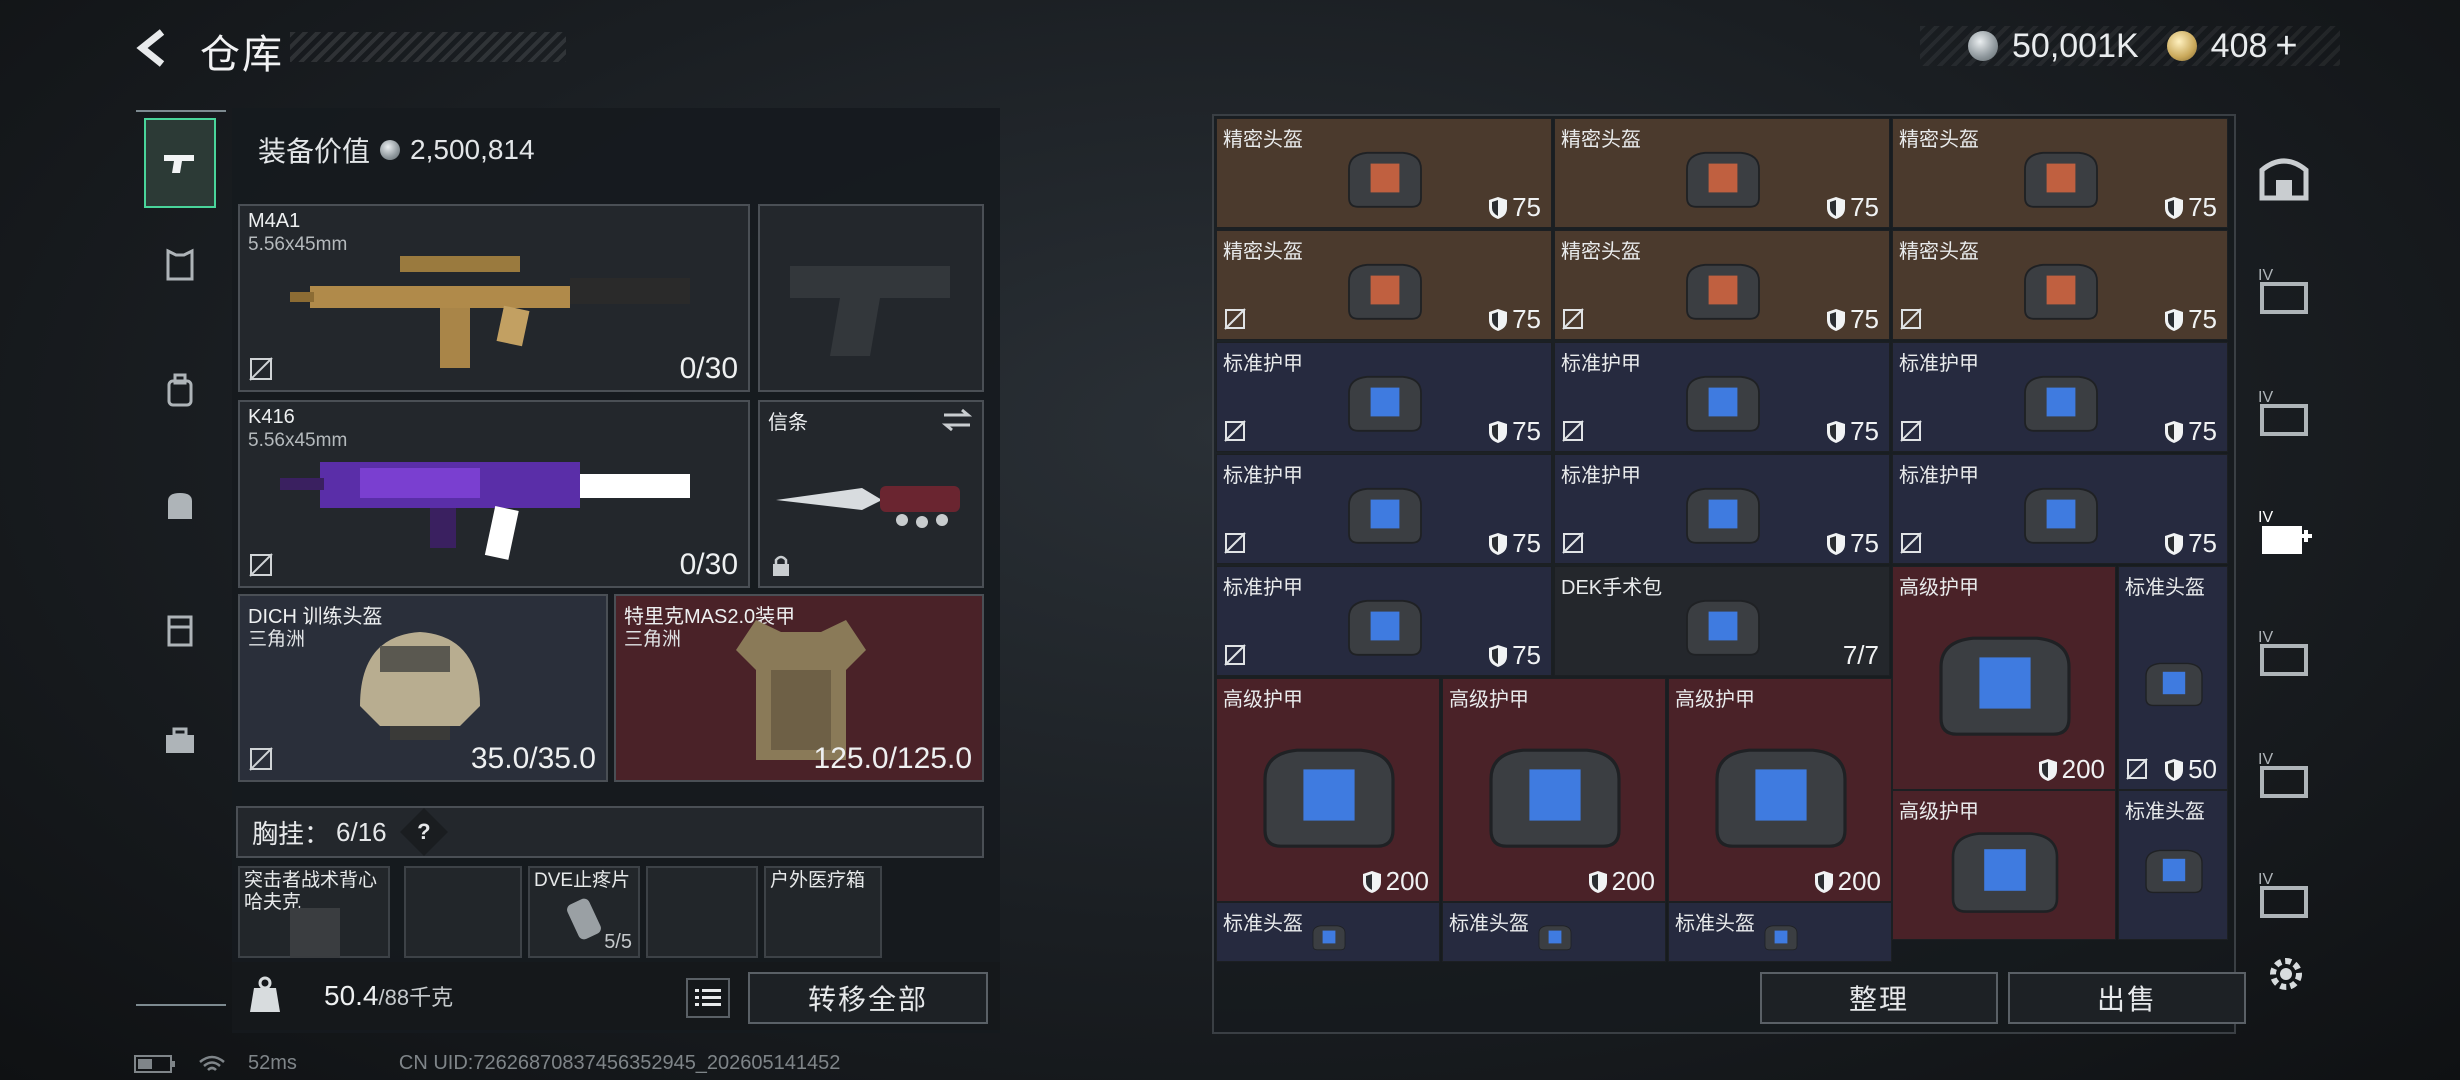 This screenshot has height=1080, width=2460. What do you see at coordinates (242, 55) in the screenshot?
I see `page-title: 仓库` at bounding box center [242, 55].